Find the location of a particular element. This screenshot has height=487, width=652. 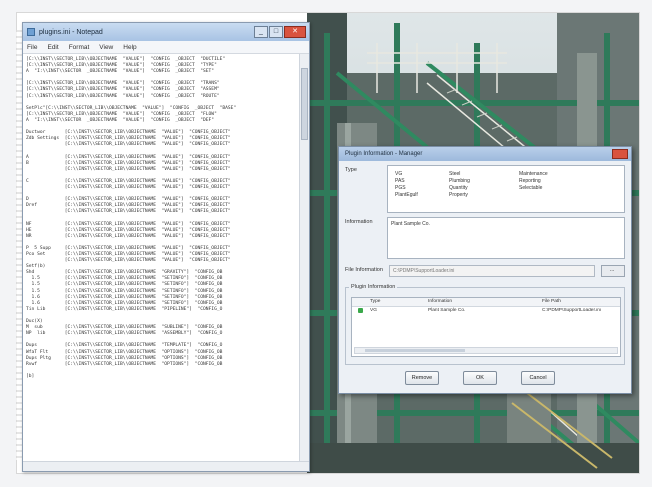

check-icon is located at coordinates (360, 310).